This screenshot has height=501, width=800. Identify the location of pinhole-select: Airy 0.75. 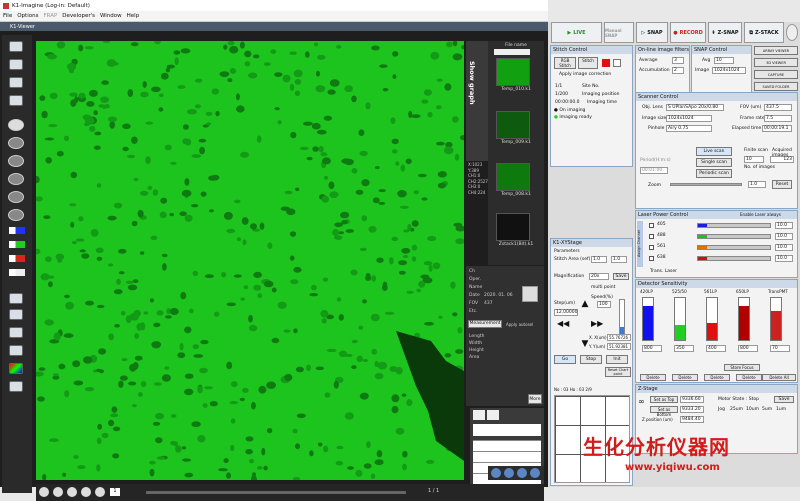
(689, 128).